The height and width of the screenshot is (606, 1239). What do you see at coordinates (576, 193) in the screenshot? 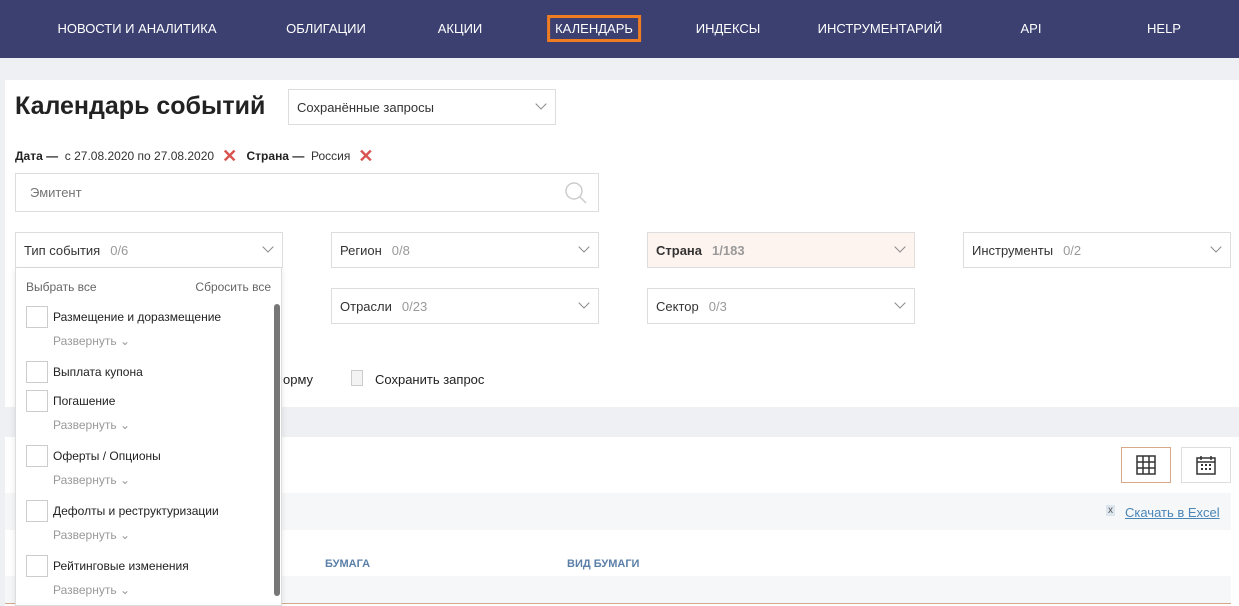
I see `search-icon` at bounding box center [576, 193].